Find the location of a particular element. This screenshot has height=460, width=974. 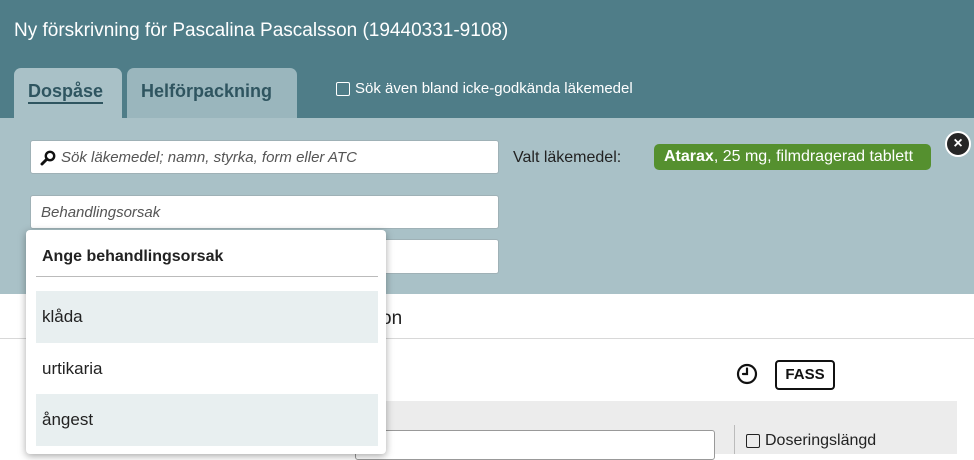

tab-helforpackning-label: Helförpackning is located at coordinates (207, 91).